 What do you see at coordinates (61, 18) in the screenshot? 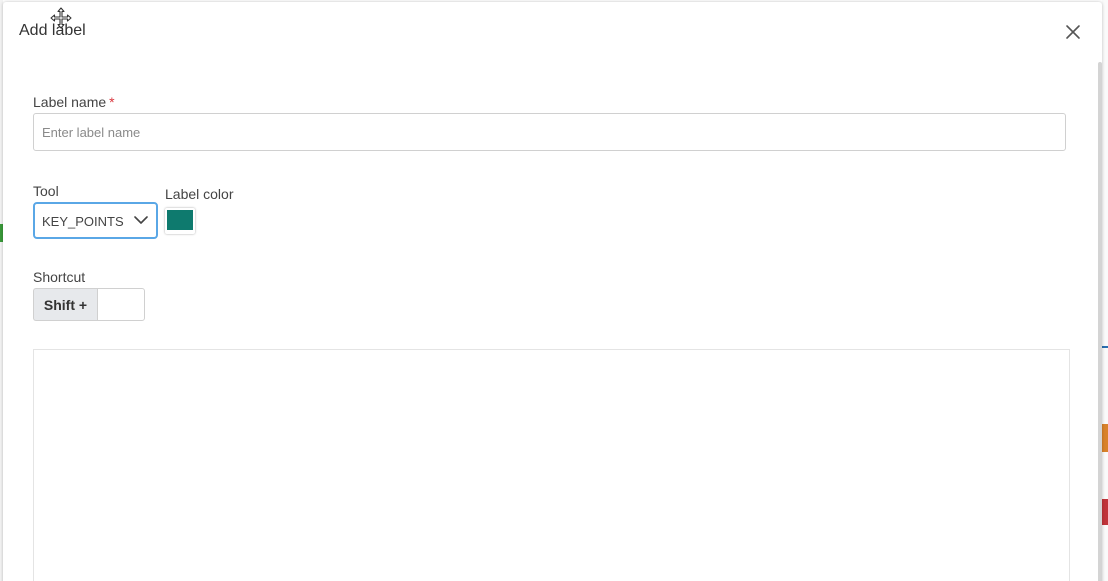
I see `move-icon` at bounding box center [61, 18].